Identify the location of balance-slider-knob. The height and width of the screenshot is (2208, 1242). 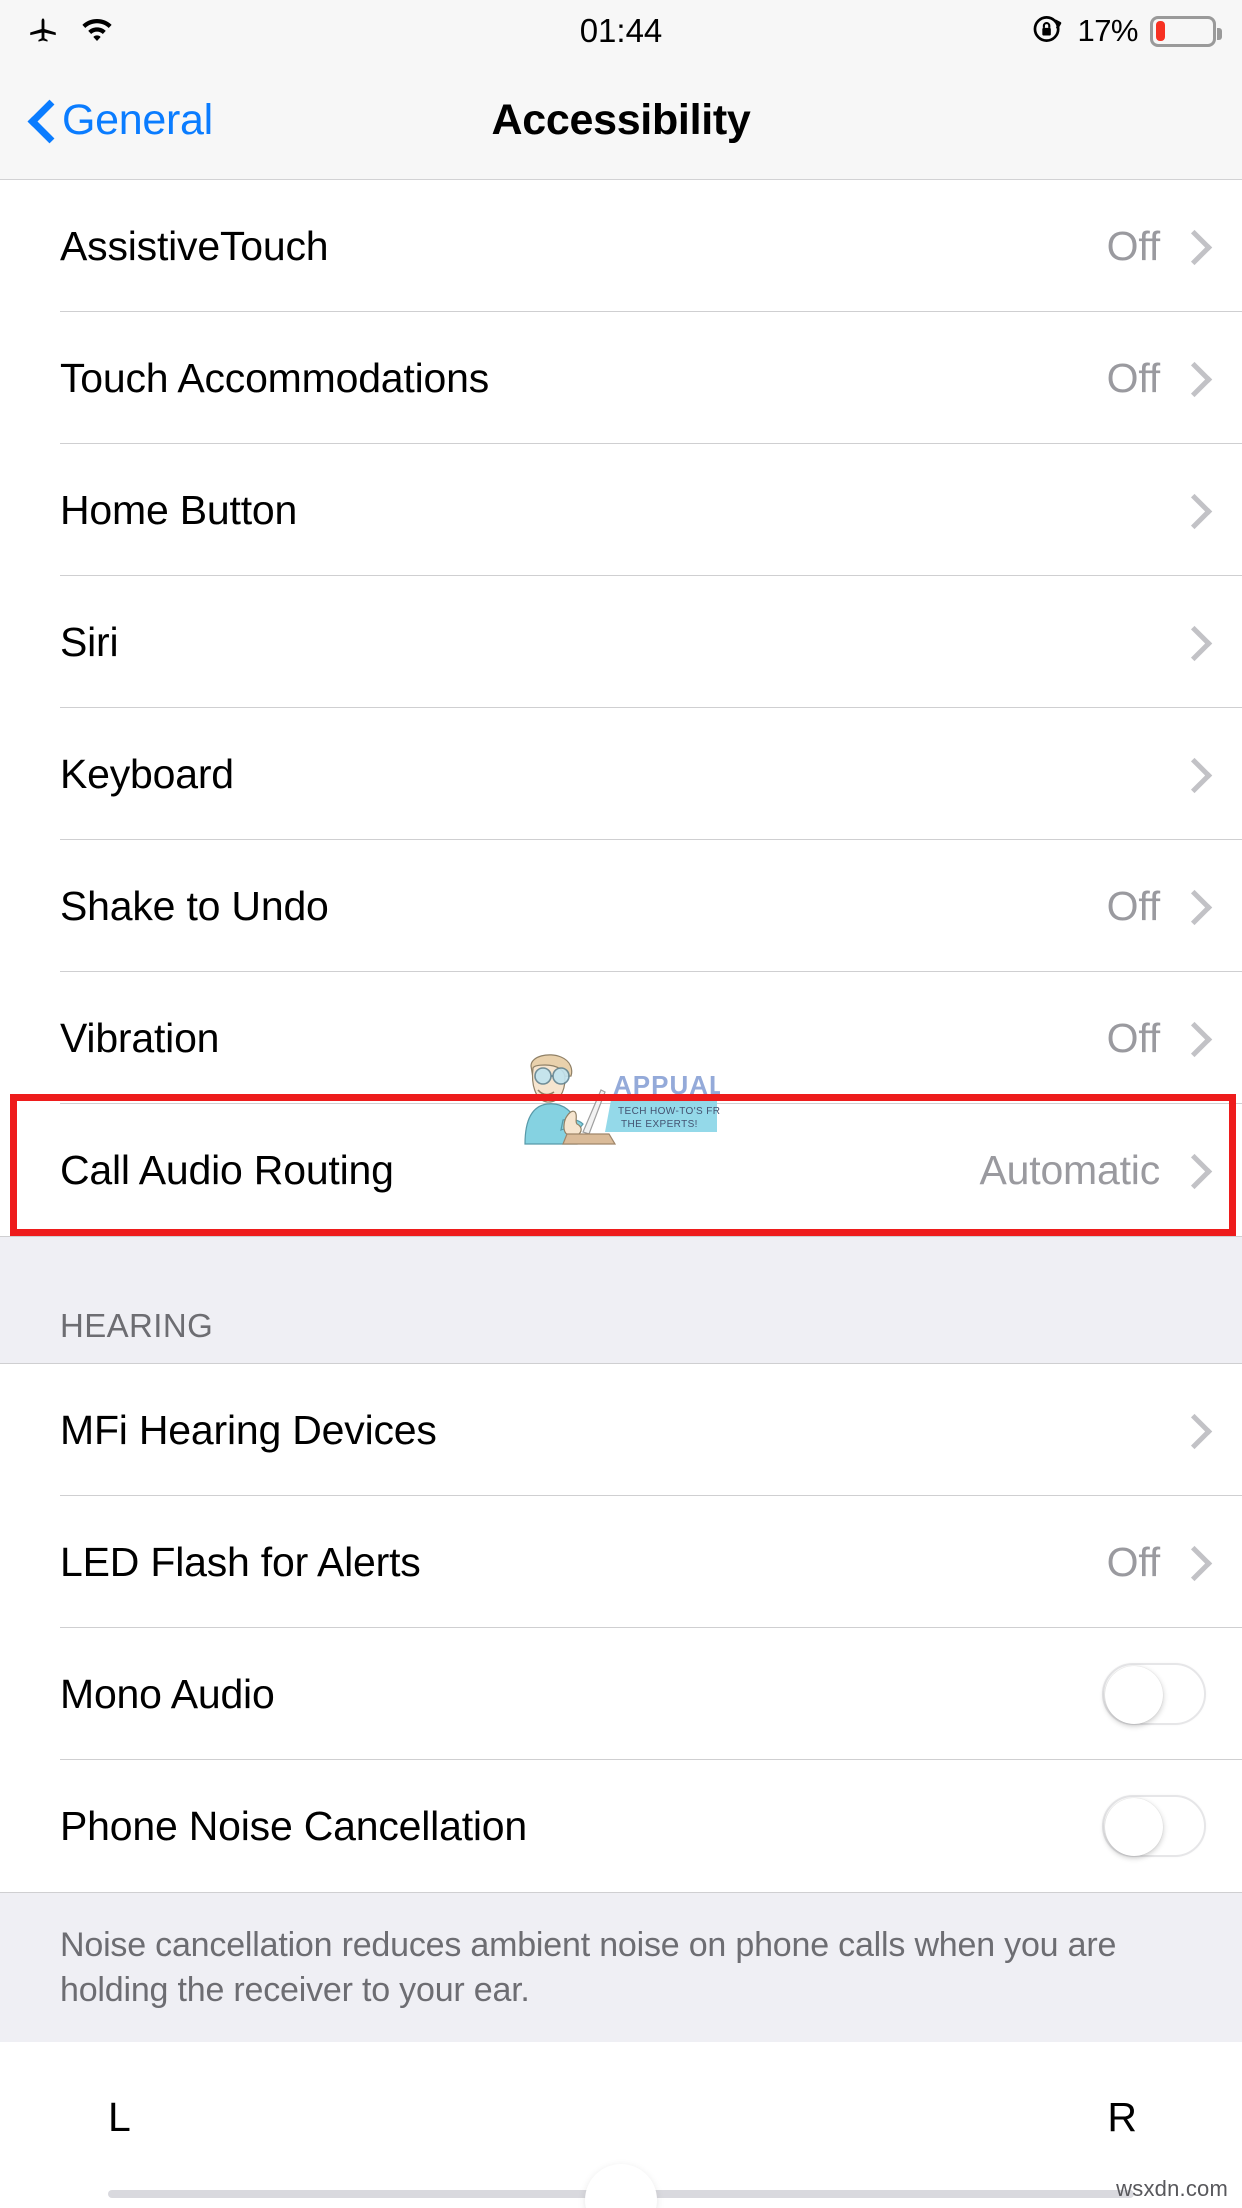
(621, 2186).